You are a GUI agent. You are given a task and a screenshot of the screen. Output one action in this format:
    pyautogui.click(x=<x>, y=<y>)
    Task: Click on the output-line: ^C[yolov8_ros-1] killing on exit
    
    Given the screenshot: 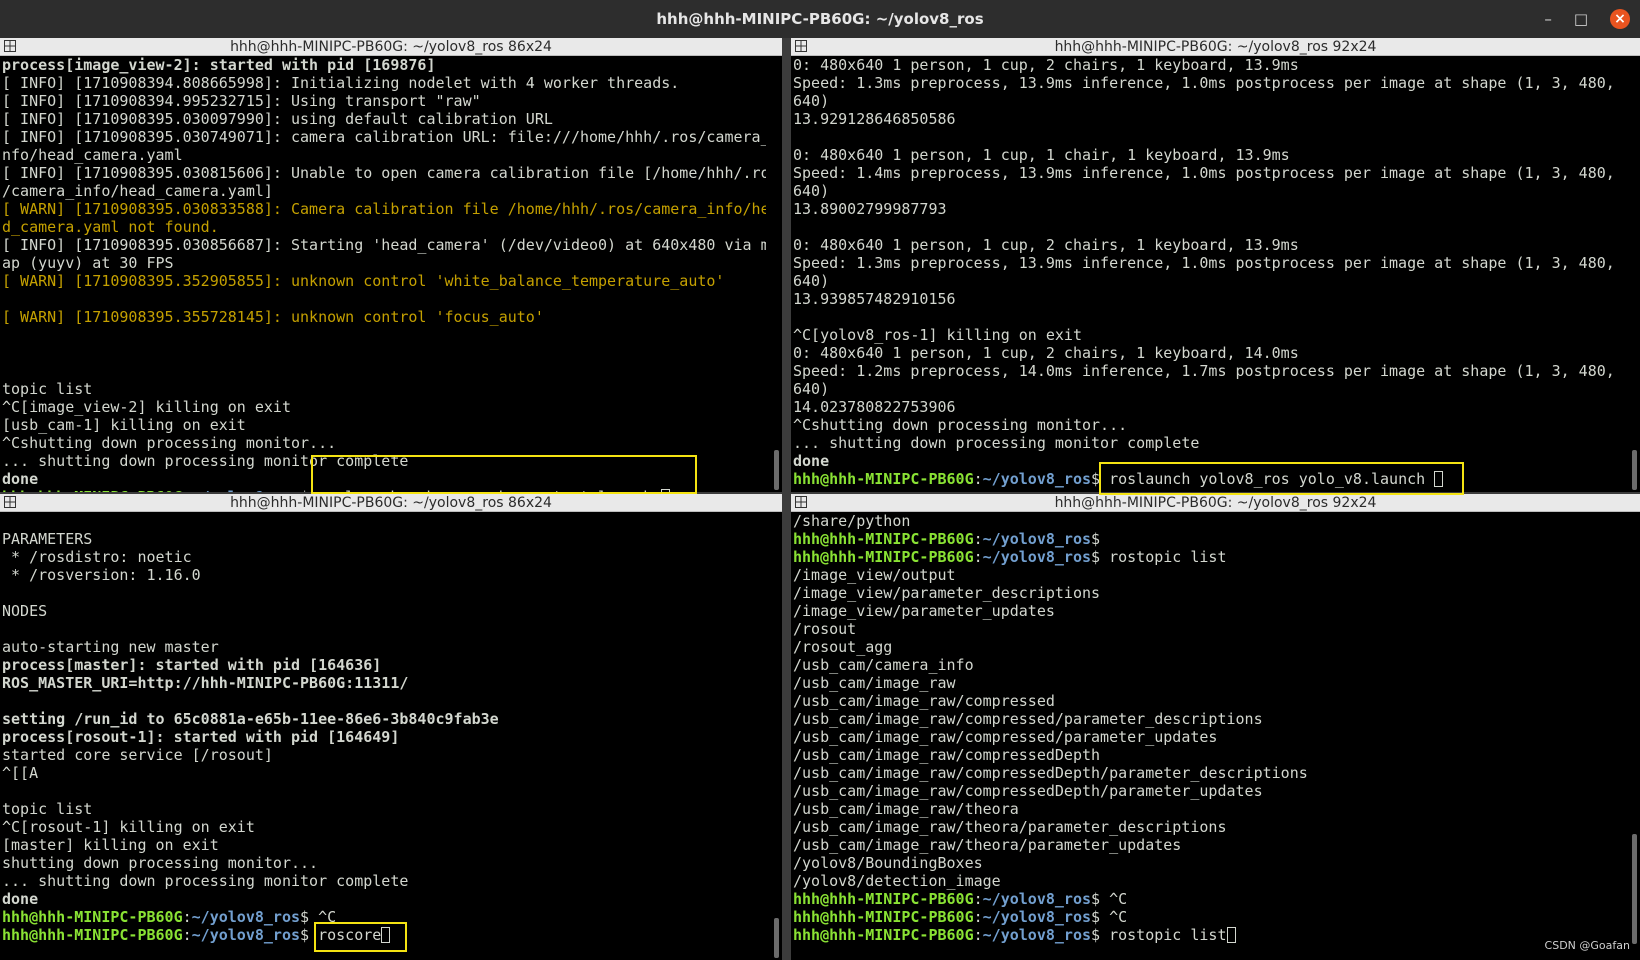 What is the action you would take?
    pyautogui.click(x=937, y=335)
    